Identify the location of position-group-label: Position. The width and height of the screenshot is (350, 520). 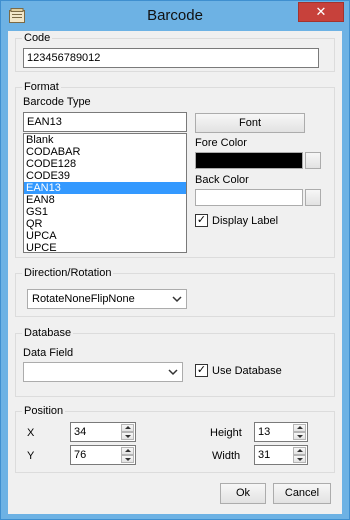
(44, 411).